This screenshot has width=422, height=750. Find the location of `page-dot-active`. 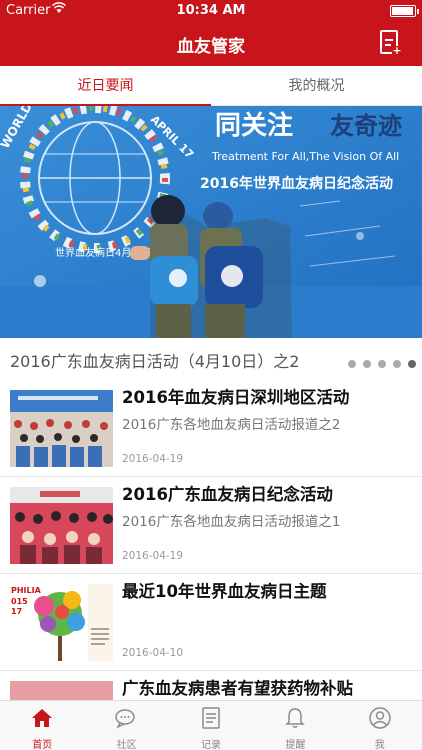

page-dot-active is located at coordinates (412, 364).